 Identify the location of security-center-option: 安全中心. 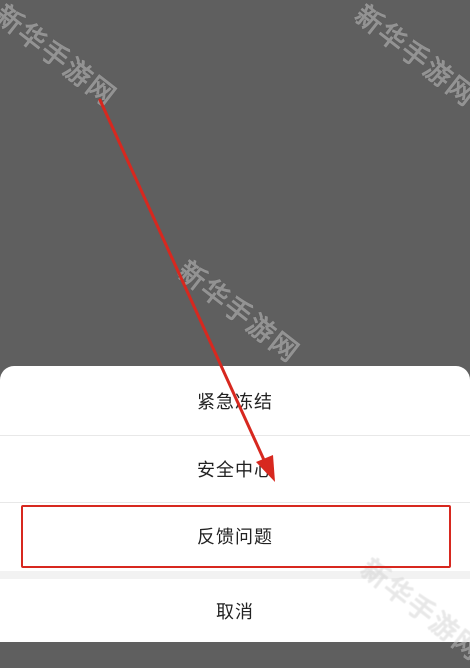
(235, 468).